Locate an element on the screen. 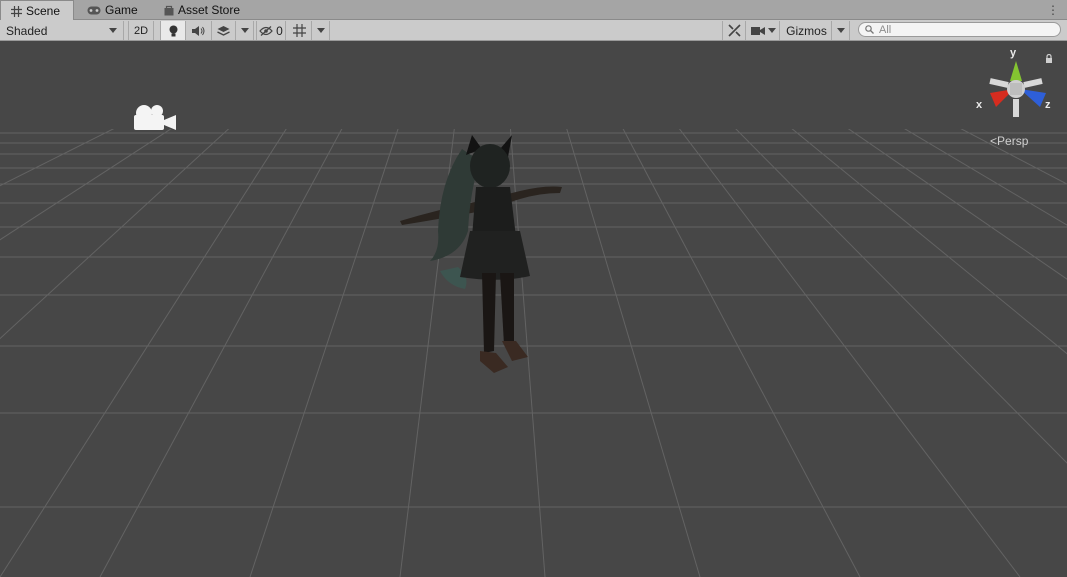 The height and width of the screenshot is (577, 1067). gizmos-label: Gizmos is located at coordinates (806, 30).